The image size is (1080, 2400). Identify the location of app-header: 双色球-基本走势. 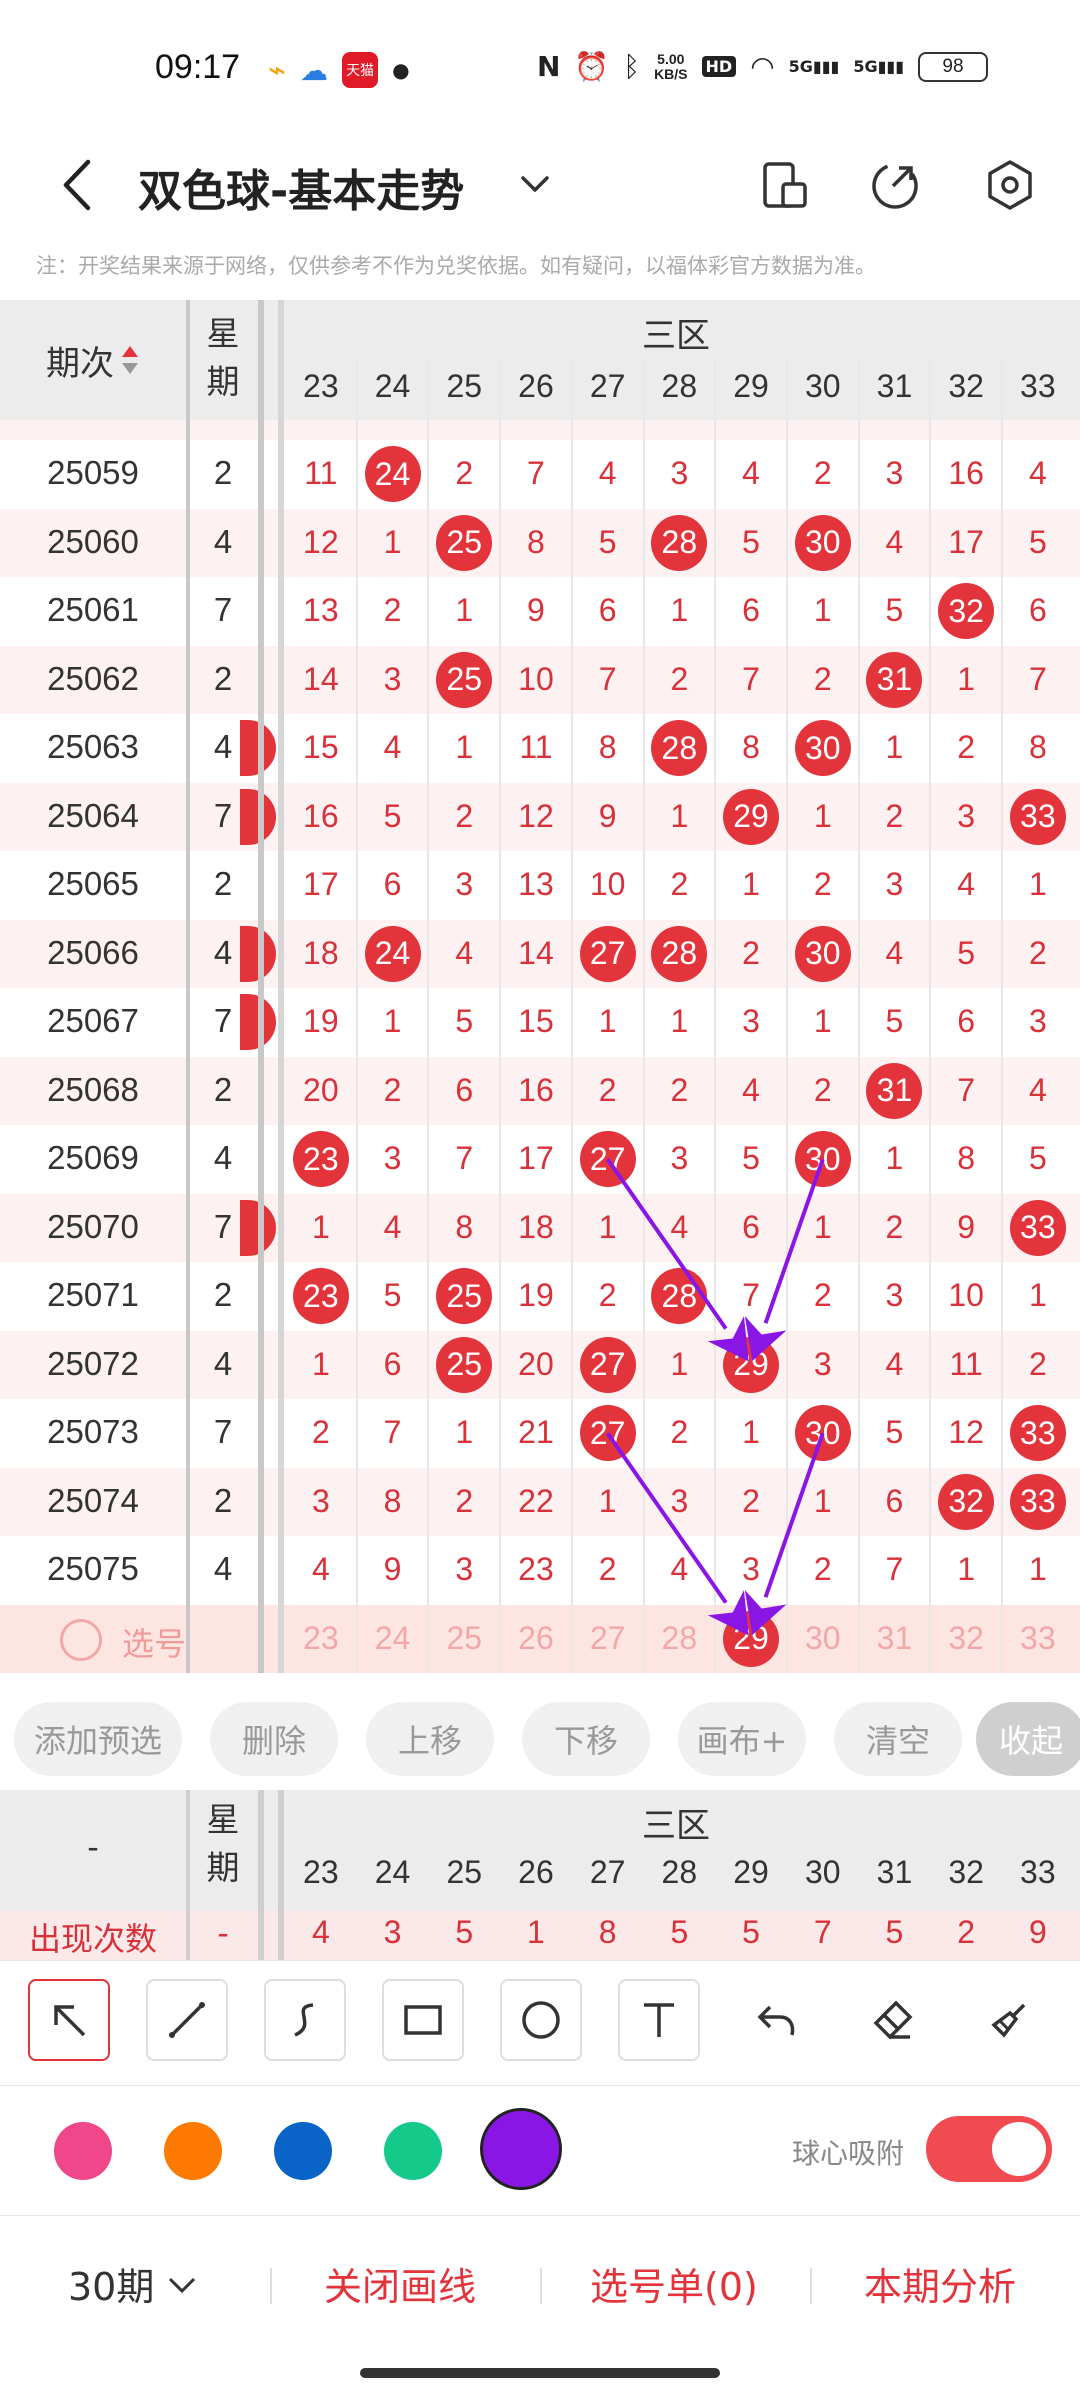
(540, 185).